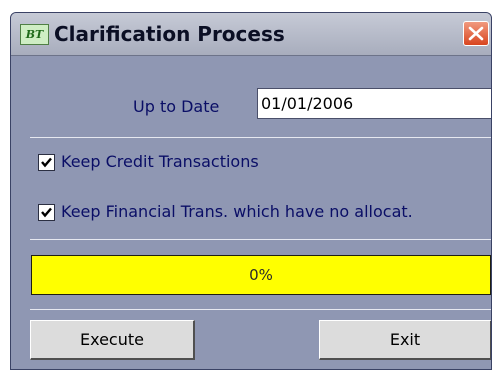 The height and width of the screenshot is (376, 499). I want to click on close-button, so click(476, 33).